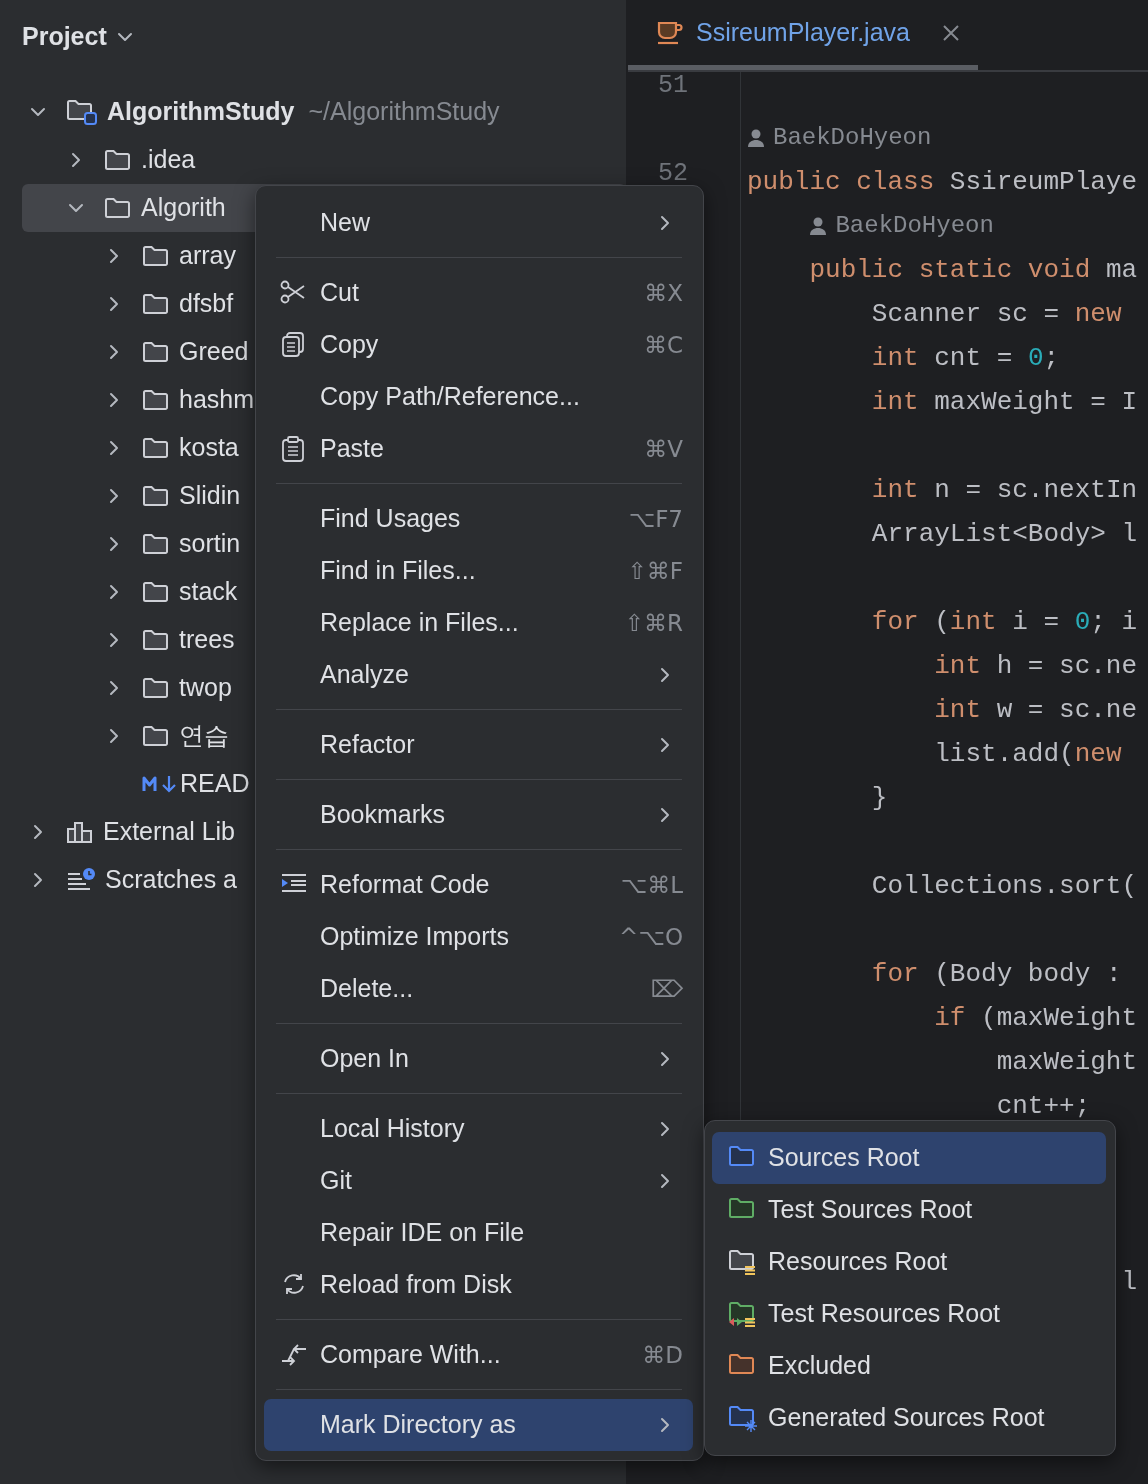  What do you see at coordinates (64, 37) in the screenshot?
I see `panel-title: Project` at bounding box center [64, 37].